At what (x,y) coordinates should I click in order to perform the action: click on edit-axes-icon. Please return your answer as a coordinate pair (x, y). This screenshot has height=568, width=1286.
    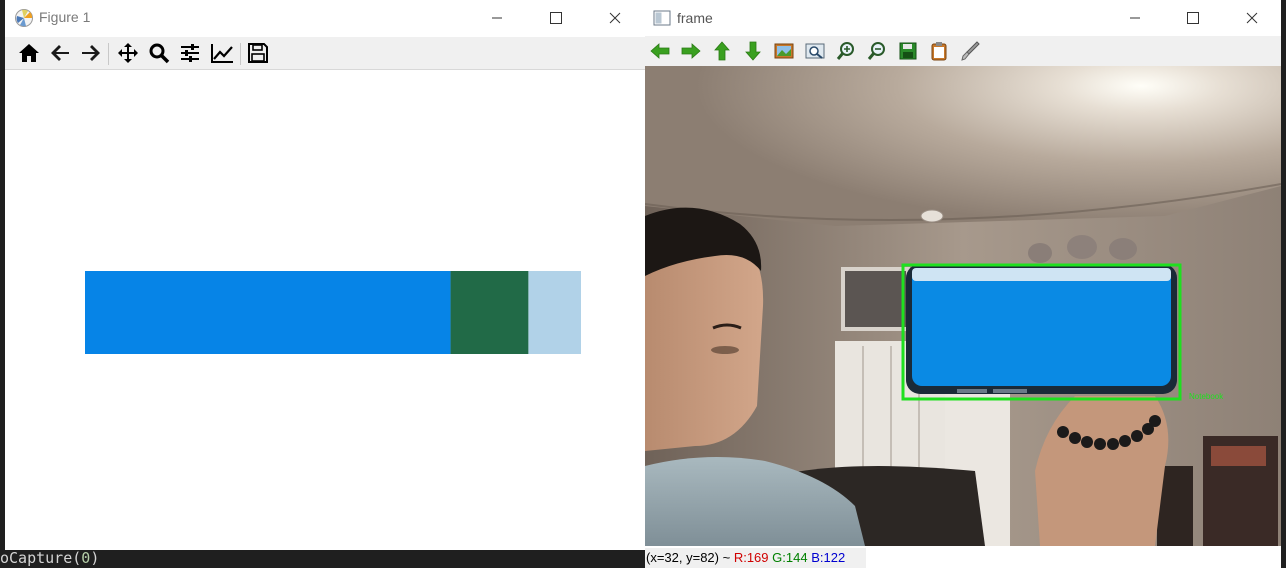
    Looking at the image, I should click on (222, 53).